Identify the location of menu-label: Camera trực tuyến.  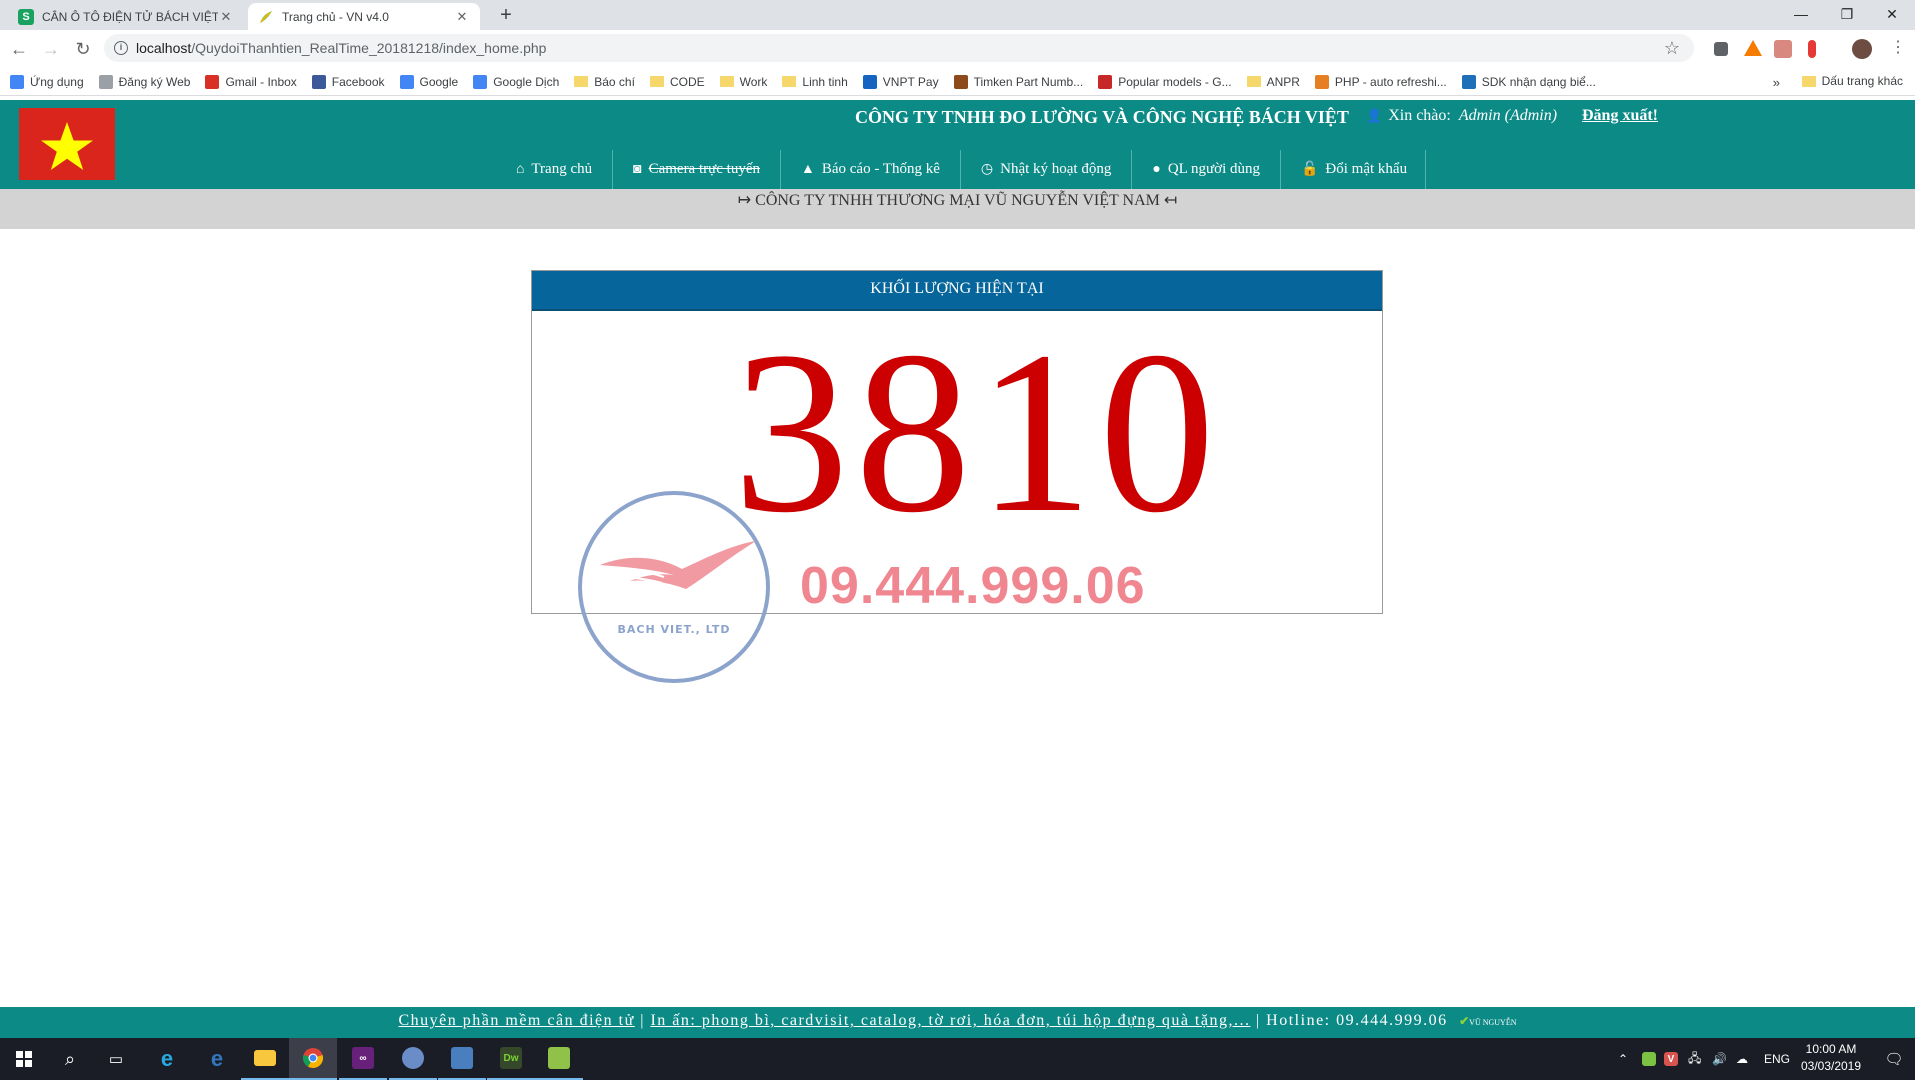
(704, 169).